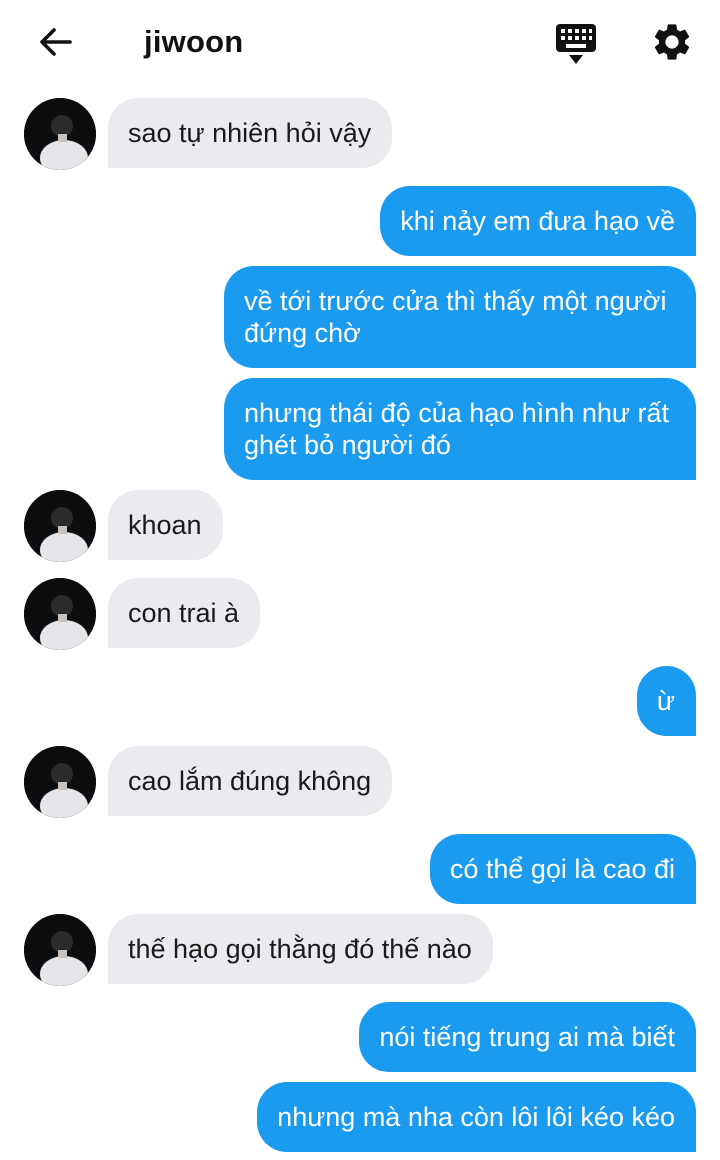 The height and width of the screenshot is (1160, 720). Describe the element at coordinates (300, 949) in the screenshot. I see `message-bubble-incoming: thế hạo gọi thằng đó thế nào` at that location.